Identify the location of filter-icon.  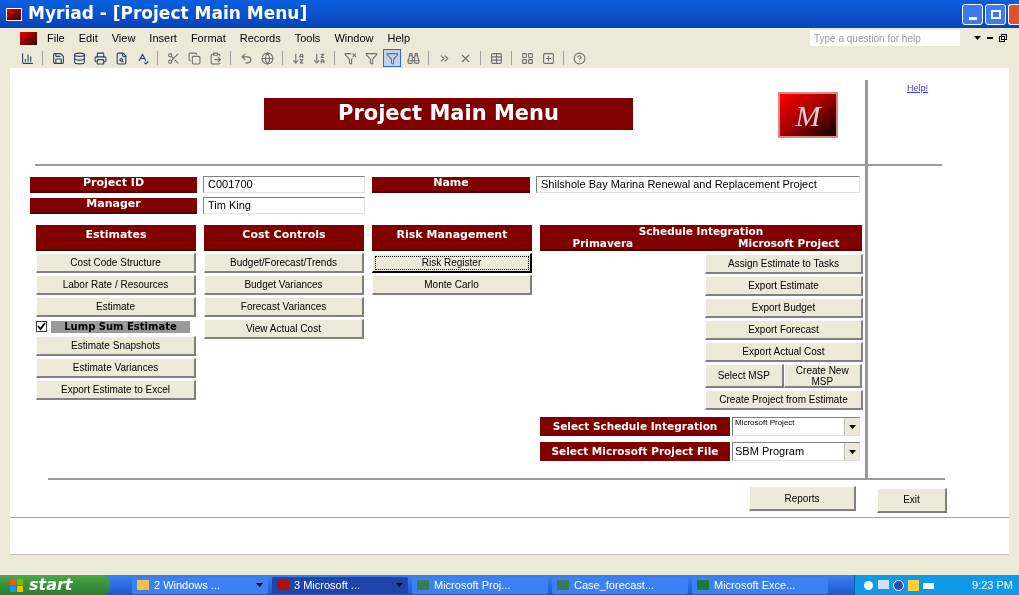
(392, 58).